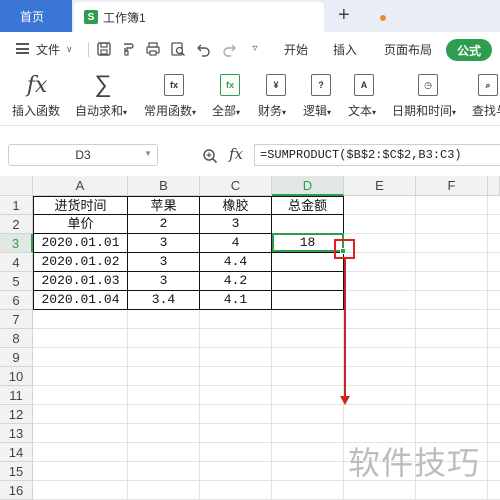 This screenshot has width=500, height=500. Describe the element at coordinates (128, 49) in the screenshot. I see `format-painter-icon` at that location.